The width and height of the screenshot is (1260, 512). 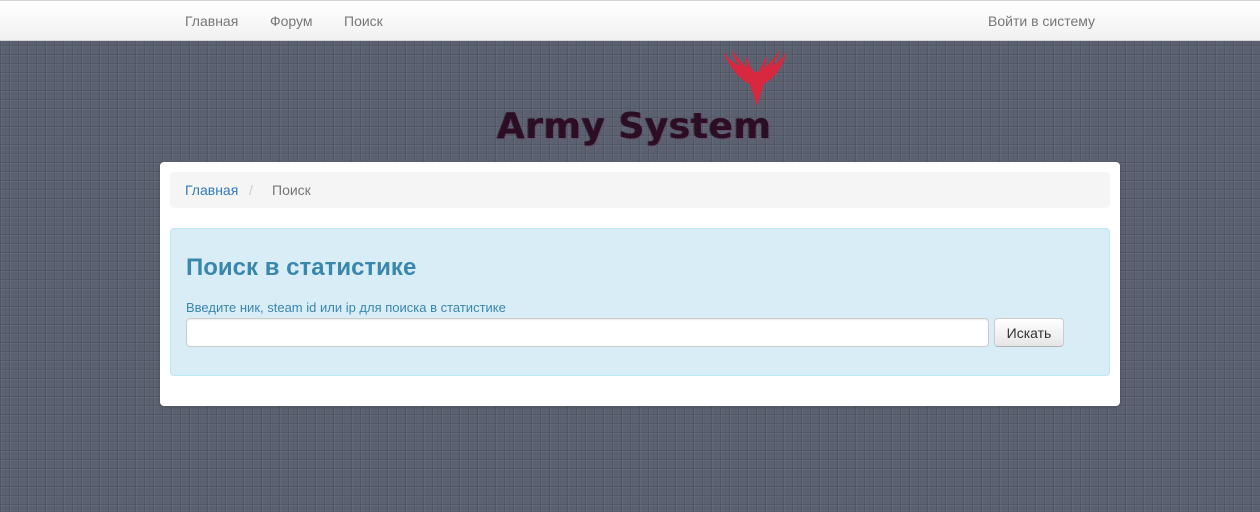 What do you see at coordinates (755, 78) in the screenshot?
I see `phoenix-icon` at bounding box center [755, 78].